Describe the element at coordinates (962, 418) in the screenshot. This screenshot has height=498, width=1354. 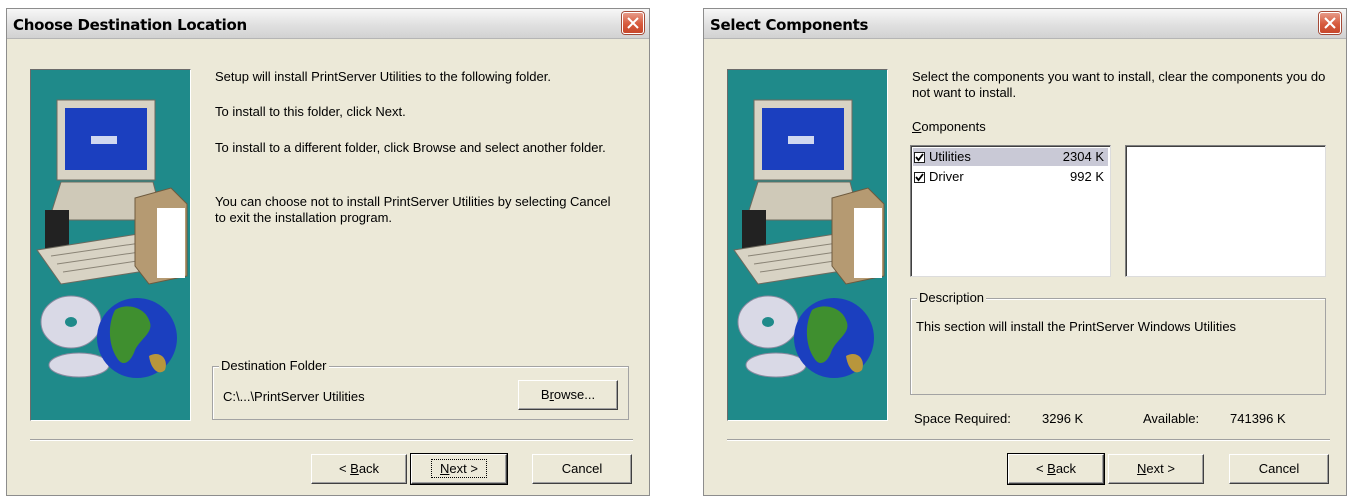
I see `space-required-label: Space Required:` at that location.